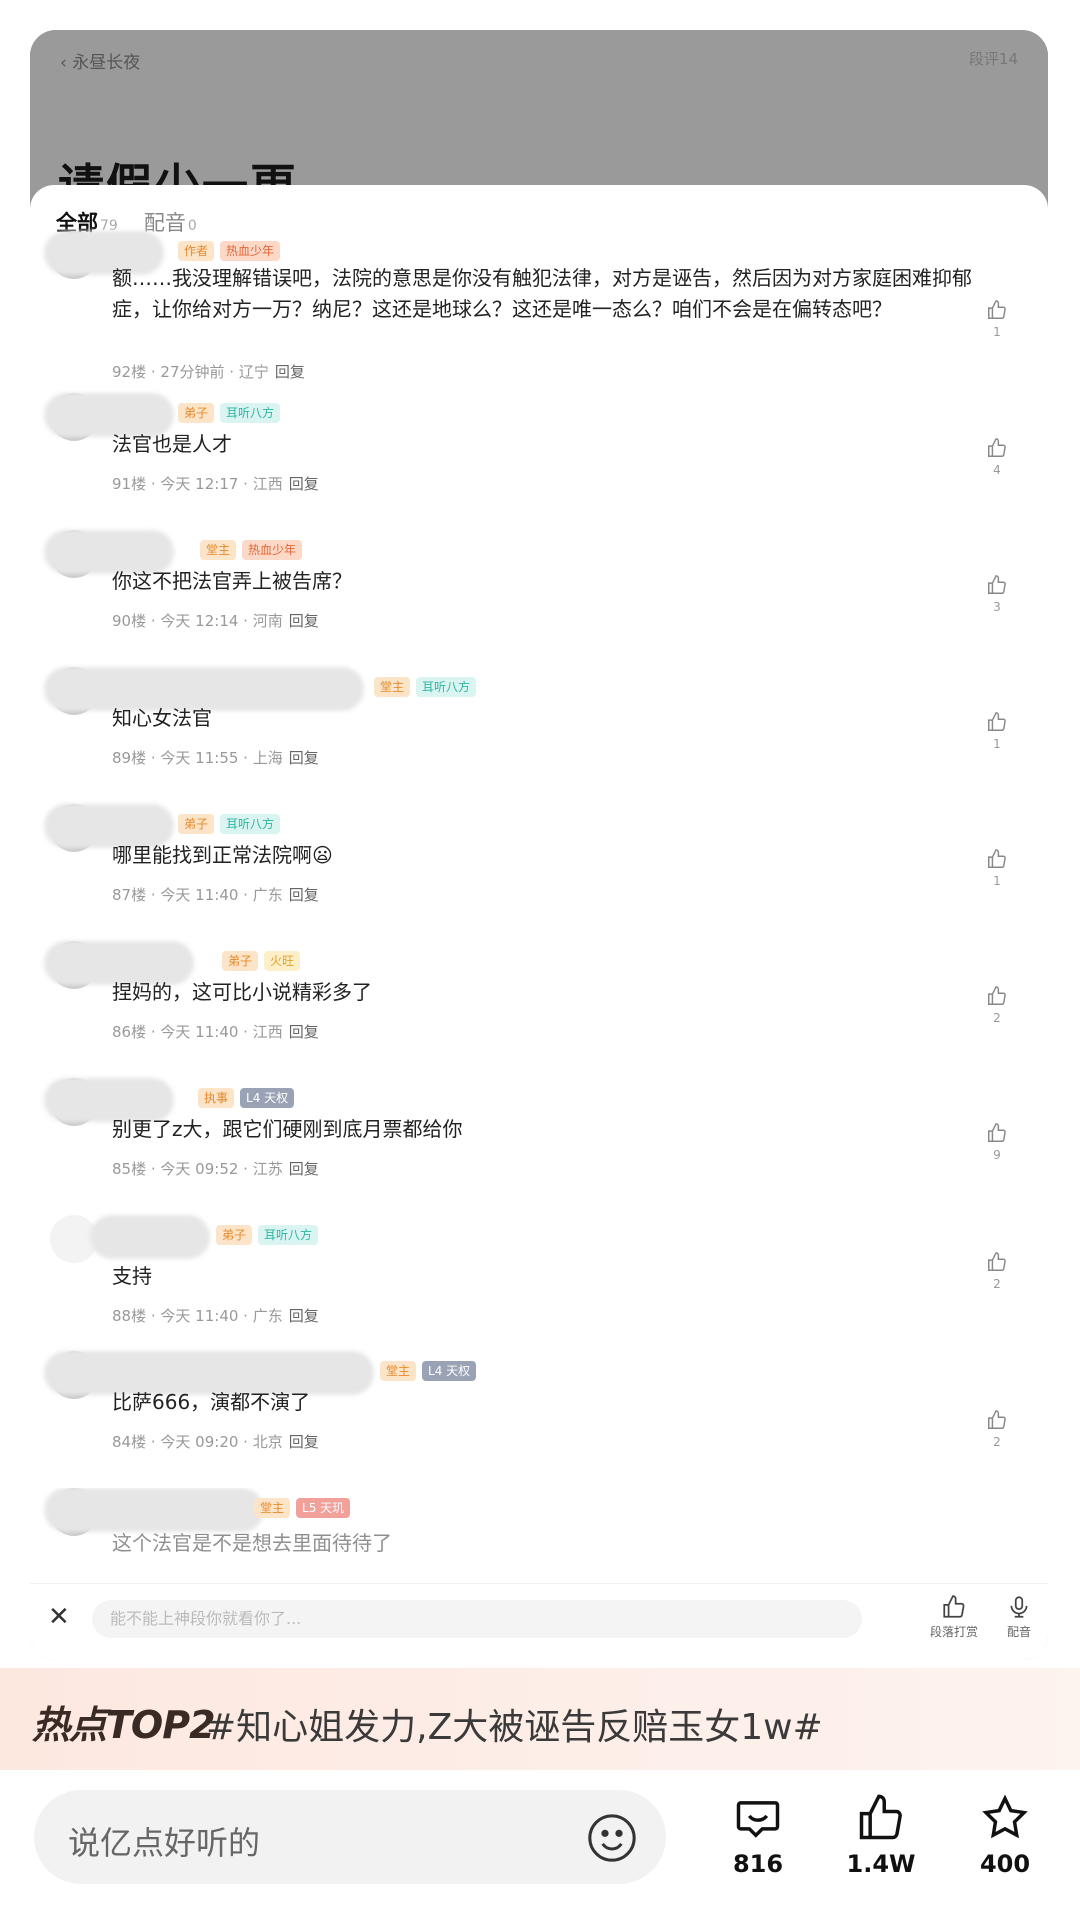 The image size is (1080, 1914). I want to click on comment-text: 捏妈的，这可比小说精彩多了, so click(242, 992).